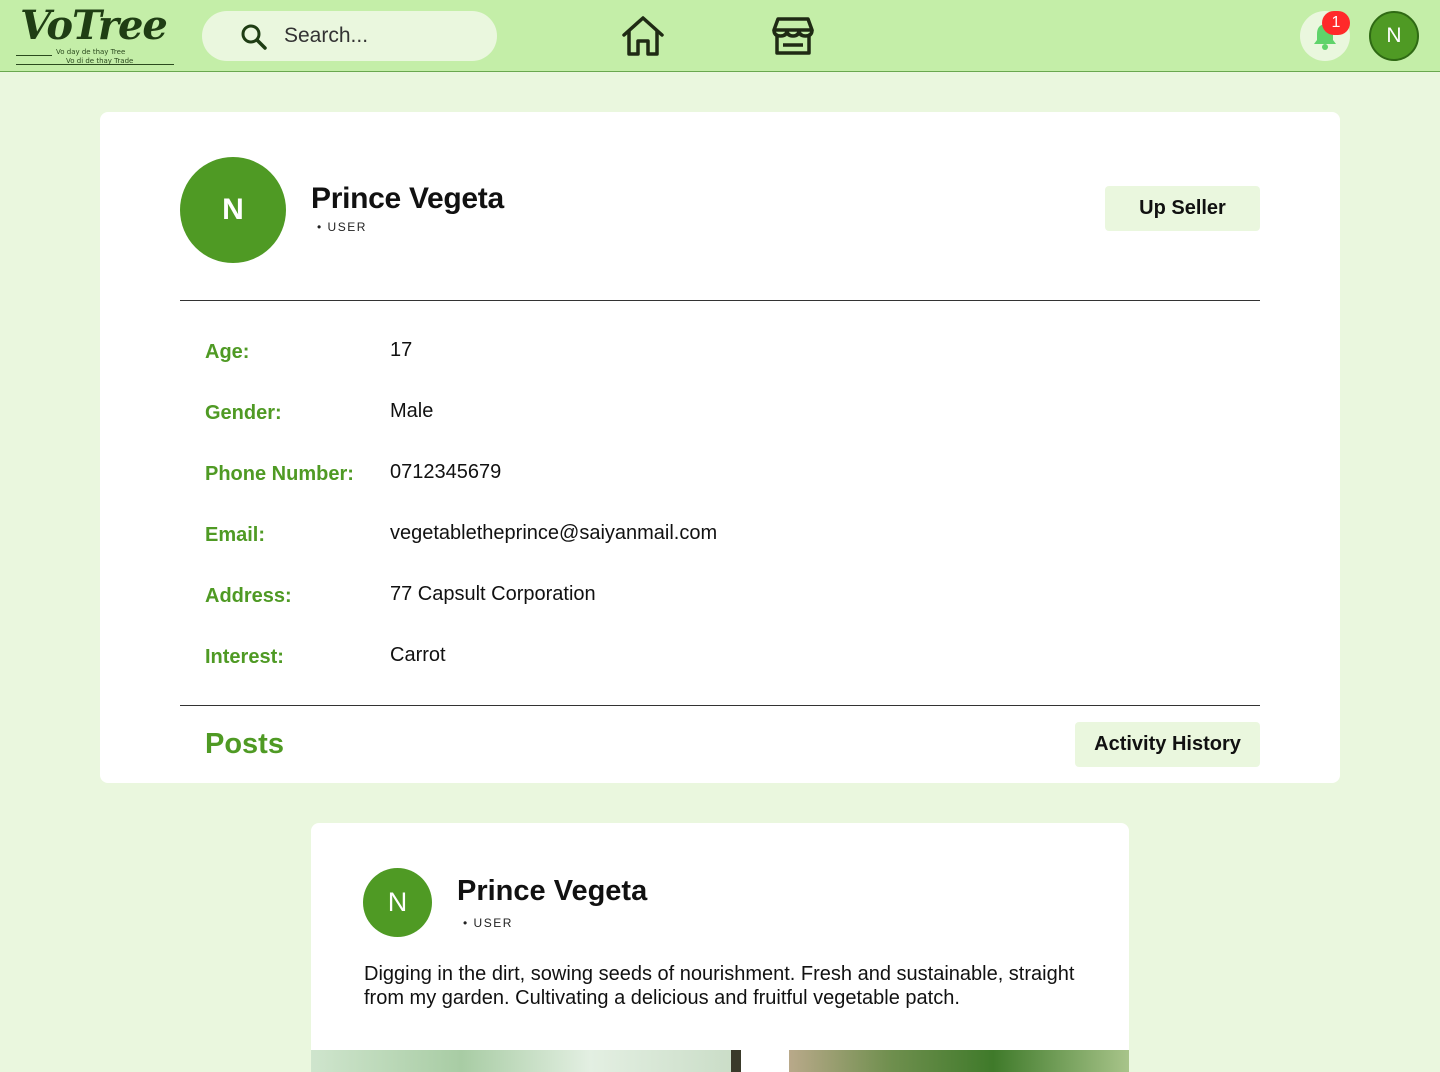  I want to click on info-label: Address:, so click(248, 596).